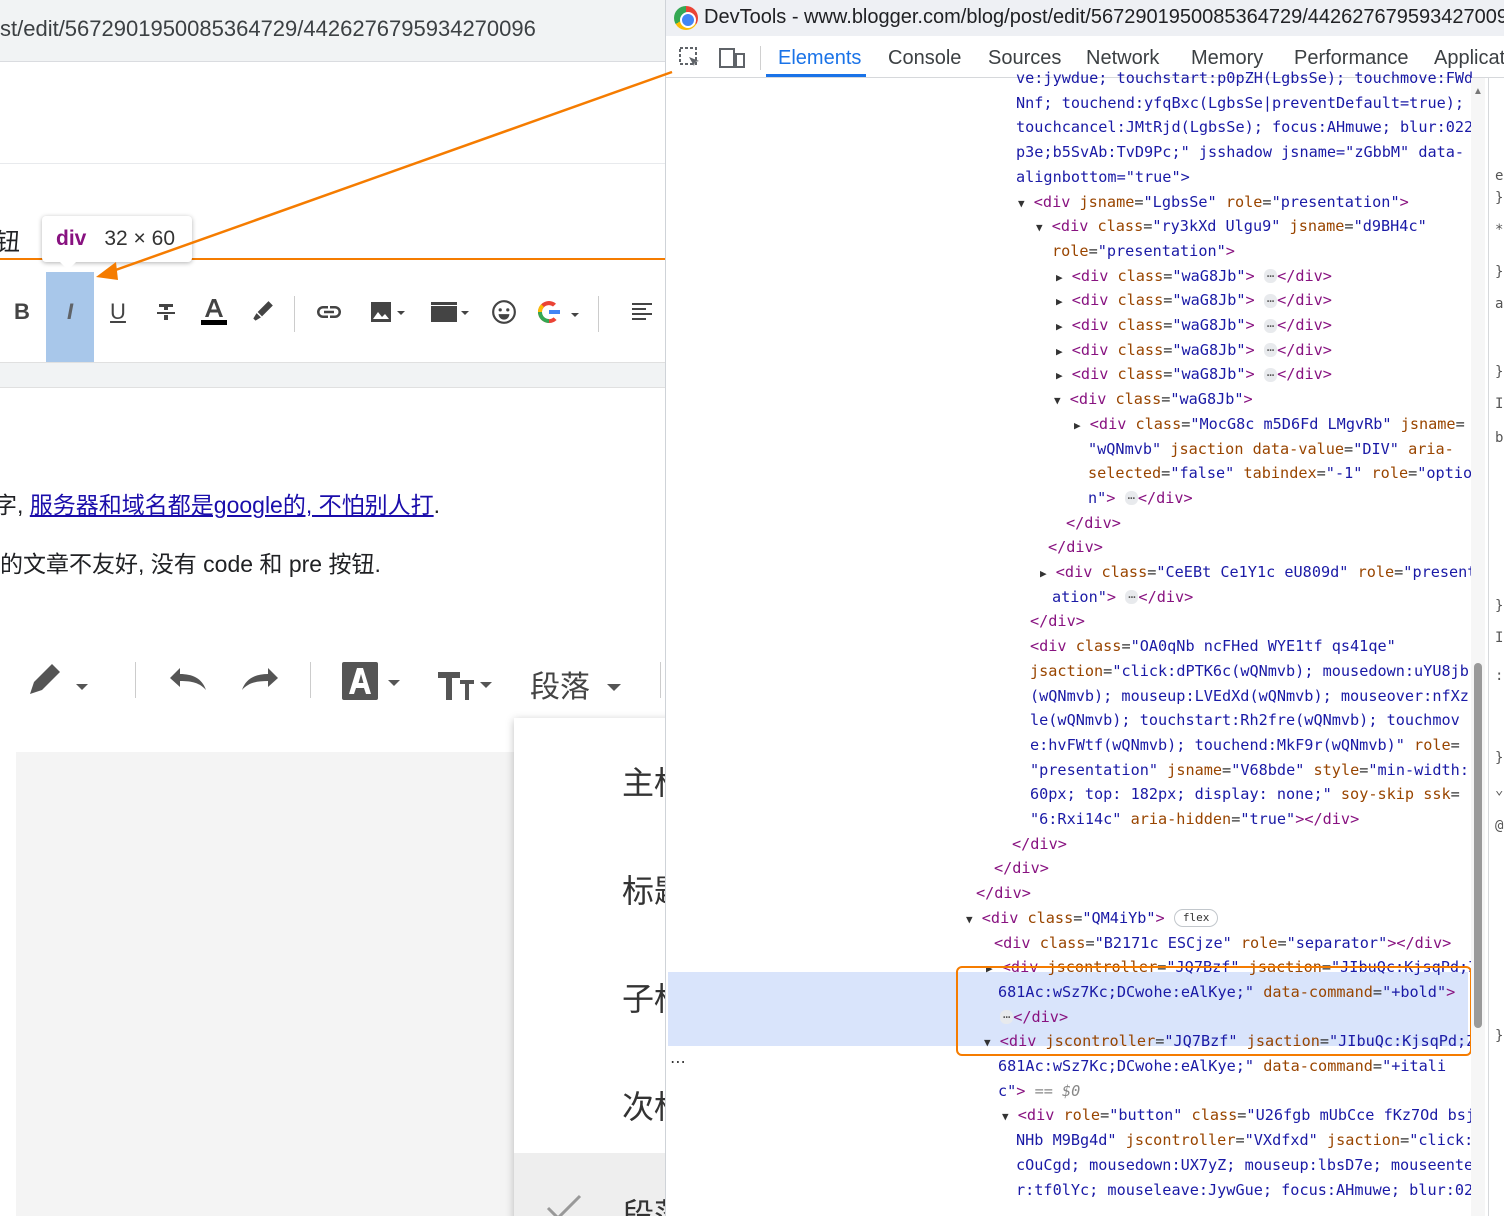 Image resolution: width=1504 pixels, height=1216 pixels. Describe the element at coordinates (564, 1205) in the screenshot. I see `check-icon` at that location.